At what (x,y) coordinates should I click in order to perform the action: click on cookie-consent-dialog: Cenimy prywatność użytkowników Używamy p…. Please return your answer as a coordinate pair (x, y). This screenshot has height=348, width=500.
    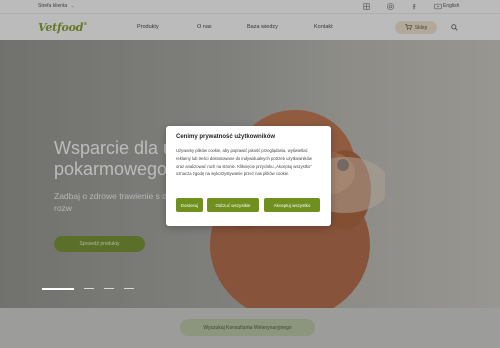
    Looking at the image, I should click on (248, 176).